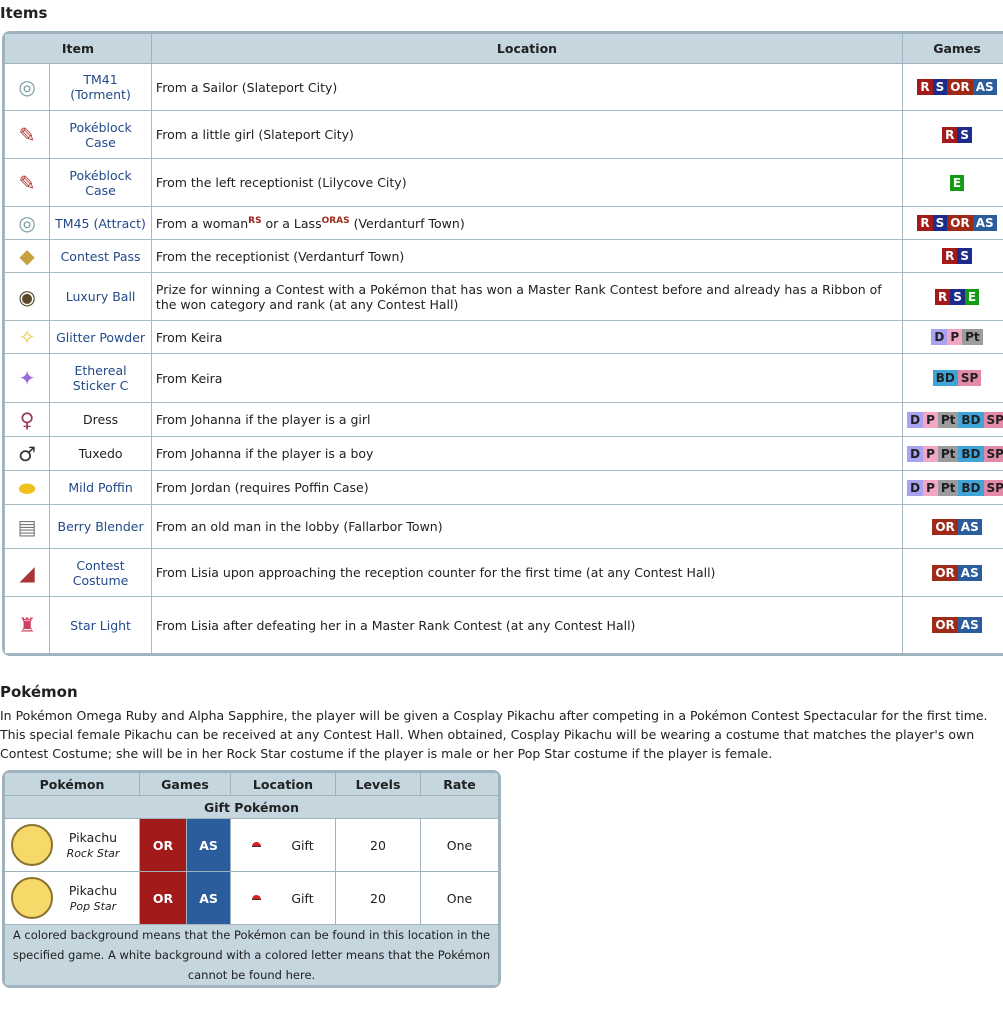 The height and width of the screenshot is (1018, 1003). What do you see at coordinates (254, 134) in the screenshot?
I see `location-text: From a little girl (Slateport City)` at bounding box center [254, 134].